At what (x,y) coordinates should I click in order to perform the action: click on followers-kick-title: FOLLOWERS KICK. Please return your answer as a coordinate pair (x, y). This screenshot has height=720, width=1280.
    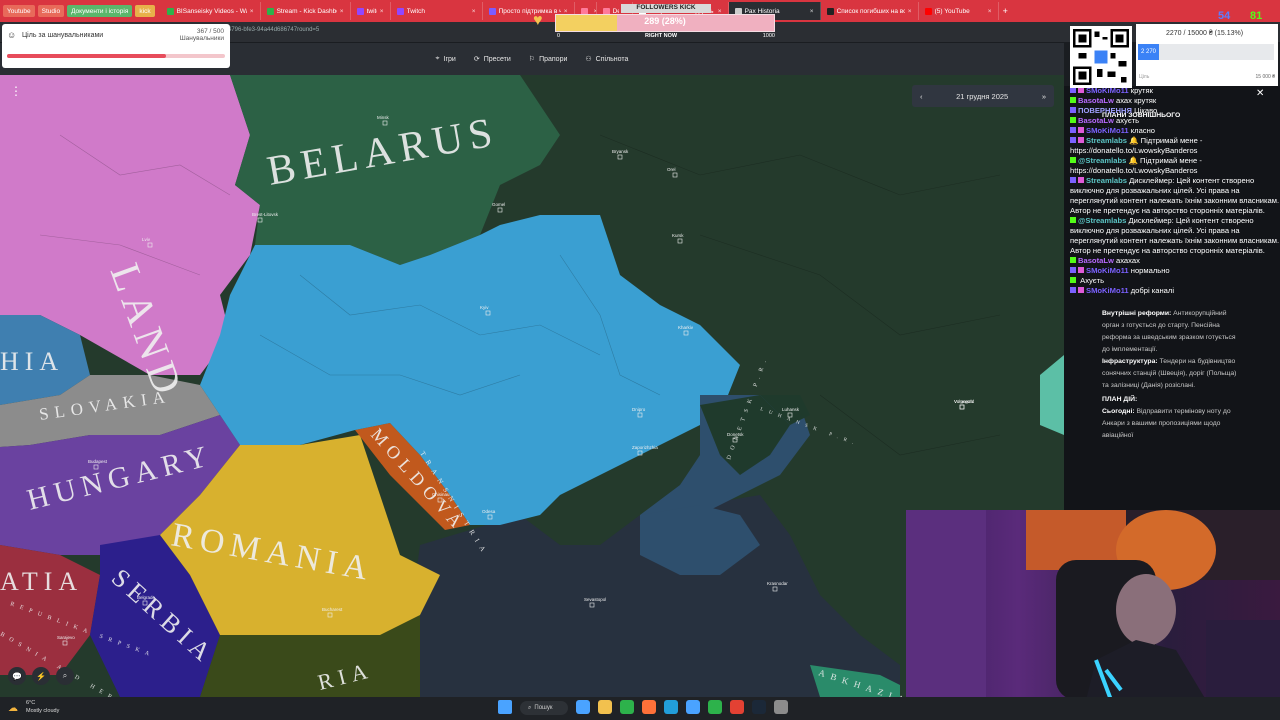
    Looking at the image, I should click on (666, 8).